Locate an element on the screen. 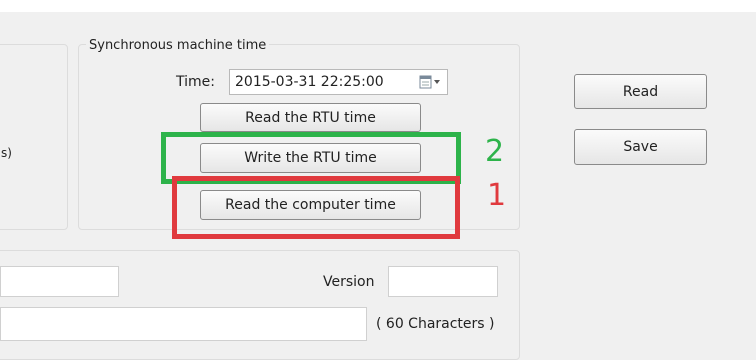 This screenshot has height=360, width=756. calendar-dropdown-icon is located at coordinates (431, 82).